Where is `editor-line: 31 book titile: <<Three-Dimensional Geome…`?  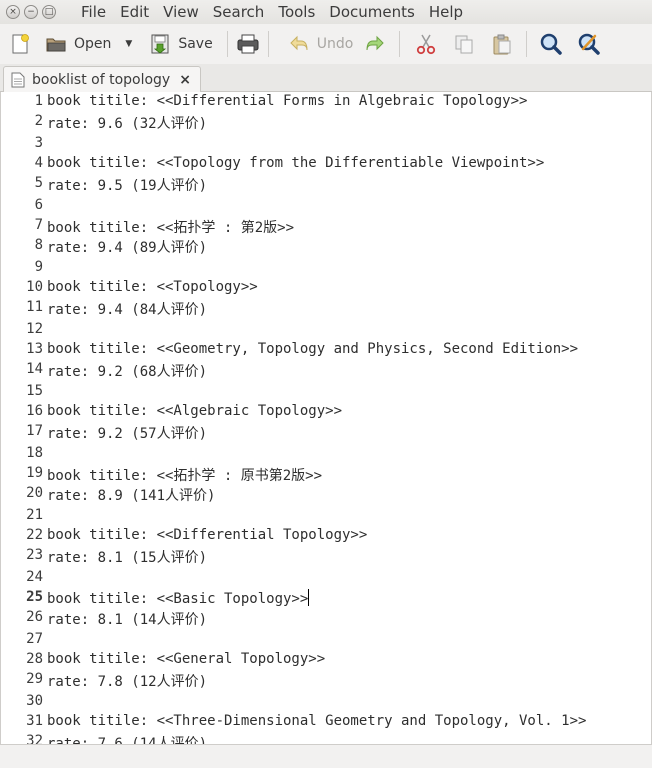
editor-line: 31 book titile: <<Three-Dimensional Geome… is located at coordinates (326, 723).